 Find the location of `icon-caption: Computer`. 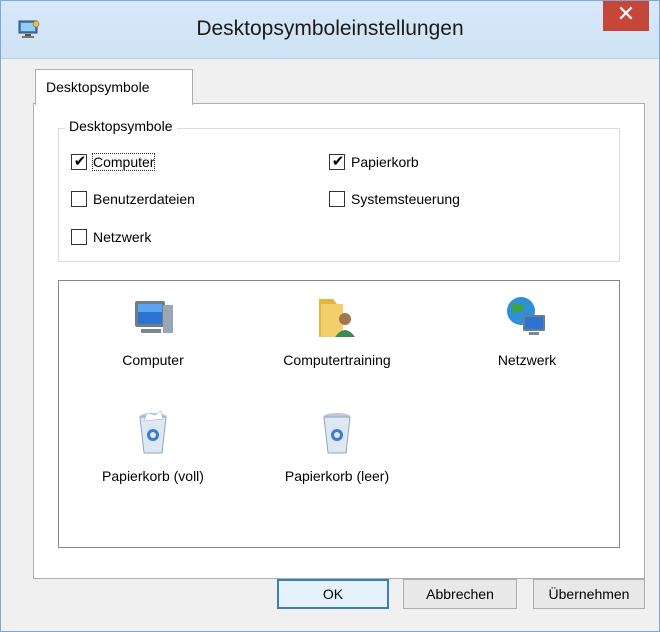

icon-caption: Computer is located at coordinates (153, 360).